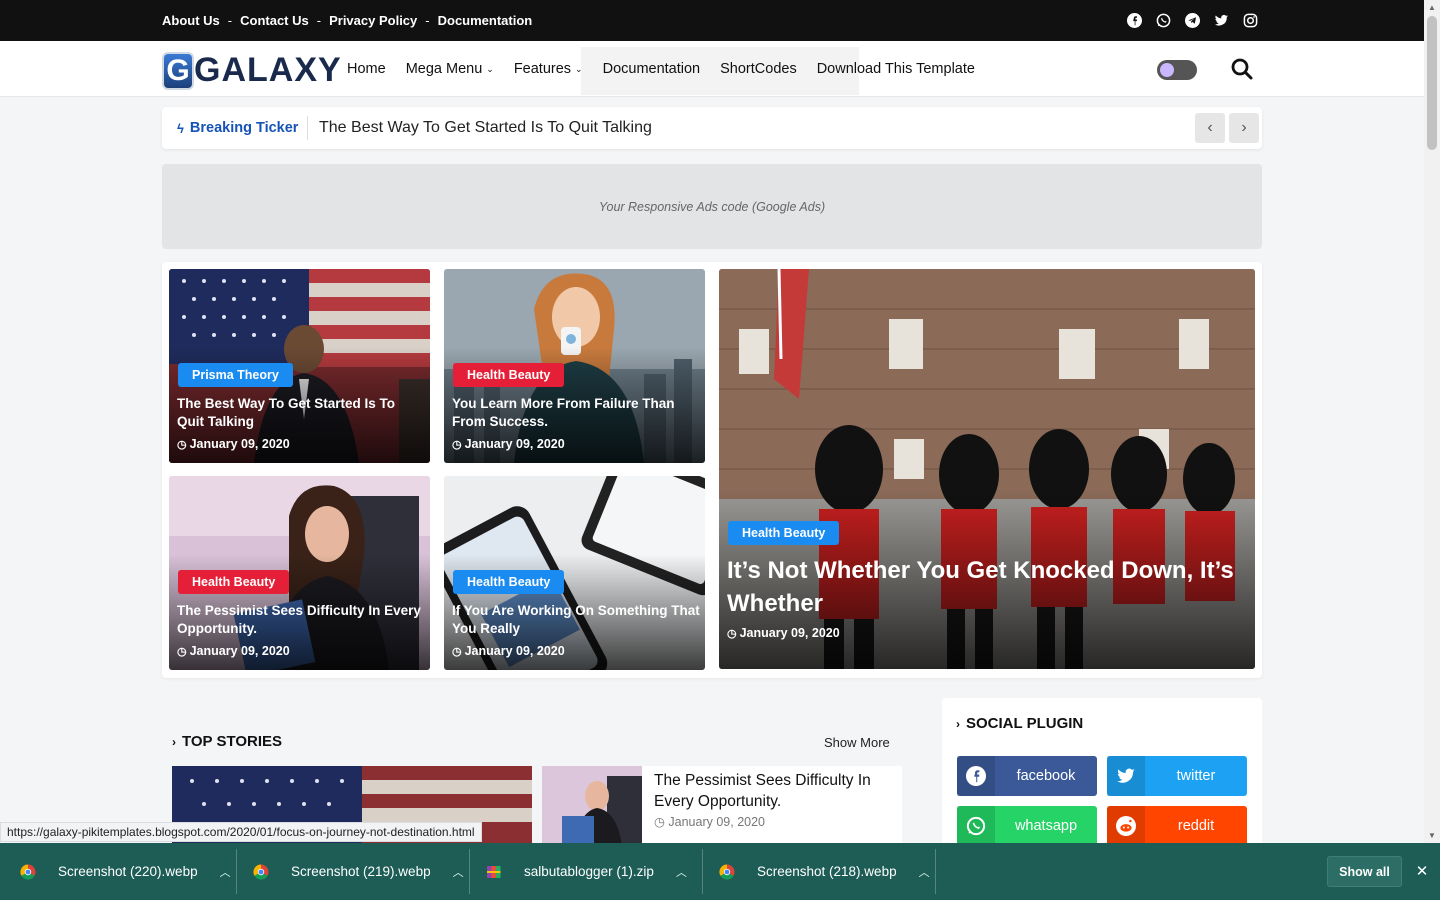 The width and height of the screenshot is (1440, 900). I want to click on facebook-label: facebook, so click(1046, 776).